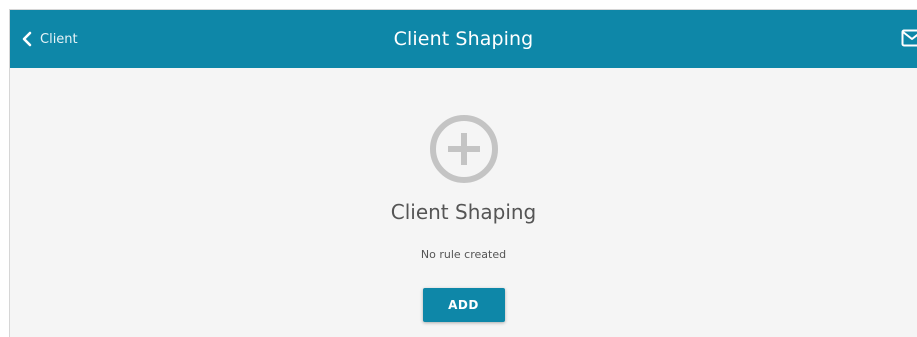  What do you see at coordinates (463, 212) in the screenshot?
I see `empty-state-heading: Client Shaping` at bounding box center [463, 212].